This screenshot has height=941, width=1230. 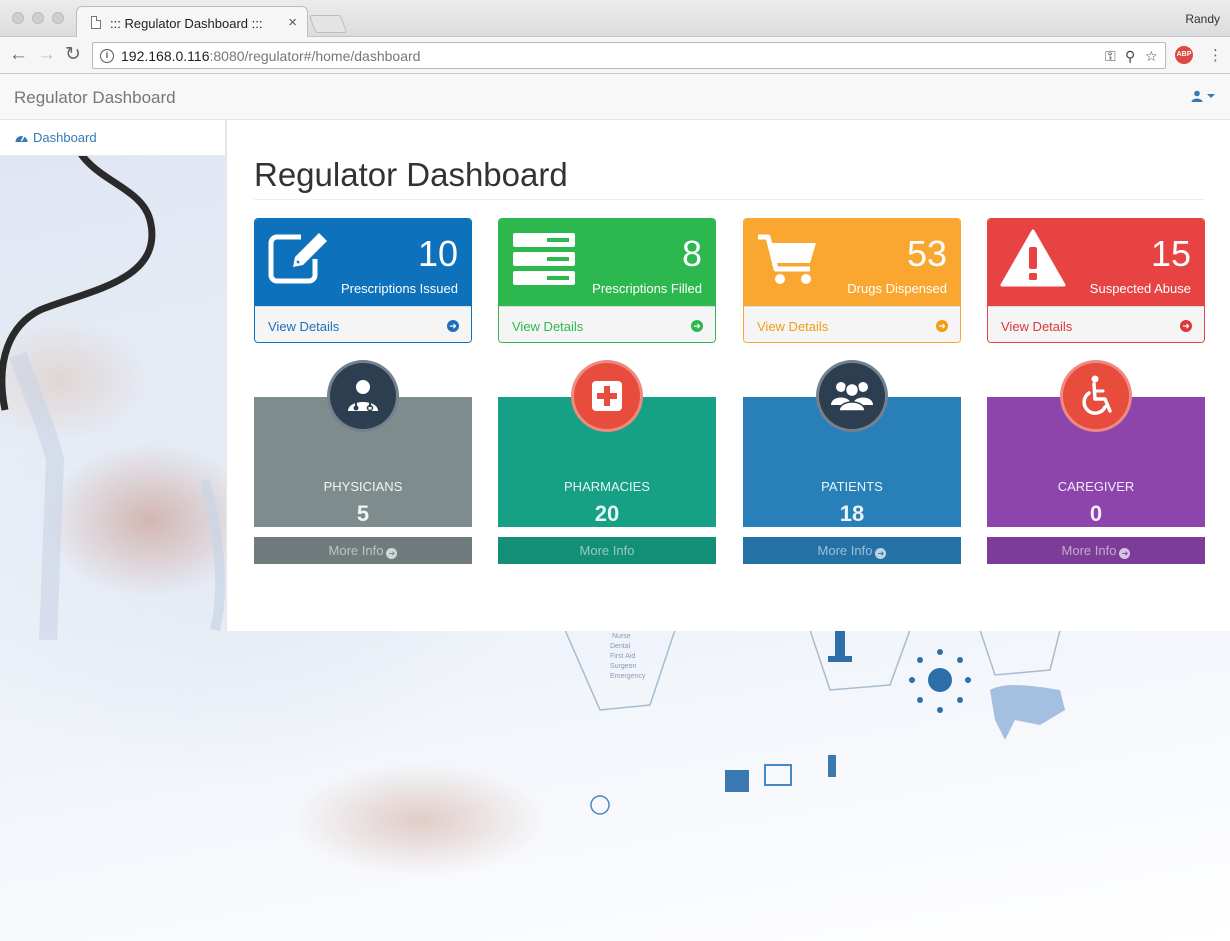 What do you see at coordinates (399, 288) in the screenshot?
I see `panel-label: Prescriptions Issued` at bounding box center [399, 288].